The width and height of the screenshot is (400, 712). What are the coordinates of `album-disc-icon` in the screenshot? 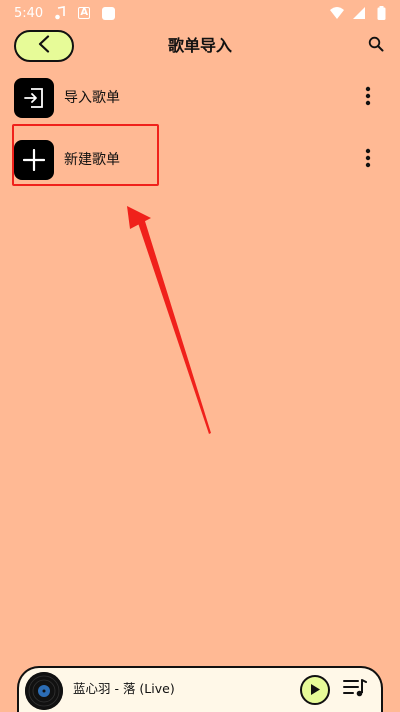 It's located at (44, 691).